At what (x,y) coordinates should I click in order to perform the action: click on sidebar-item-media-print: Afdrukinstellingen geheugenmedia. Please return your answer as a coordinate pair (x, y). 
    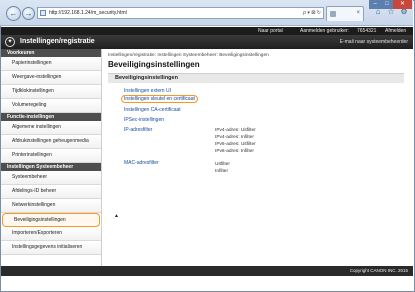
    Looking at the image, I should click on (51, 142).